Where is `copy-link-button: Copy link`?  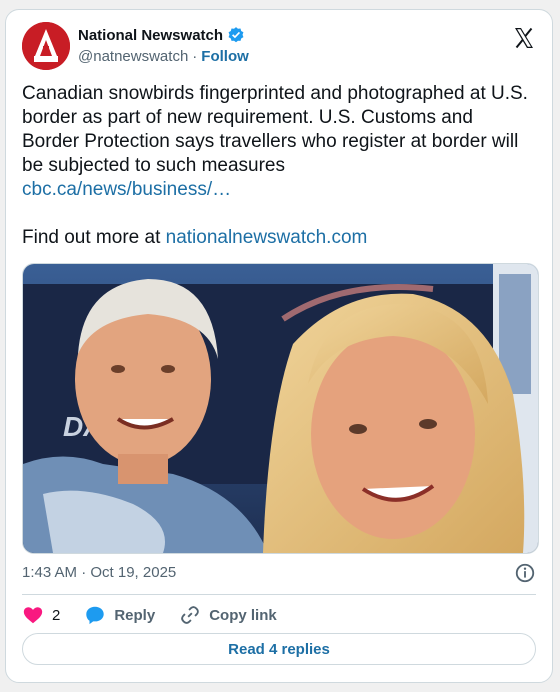
copy-link-button: Copy link is located at coordinates (228, 615).